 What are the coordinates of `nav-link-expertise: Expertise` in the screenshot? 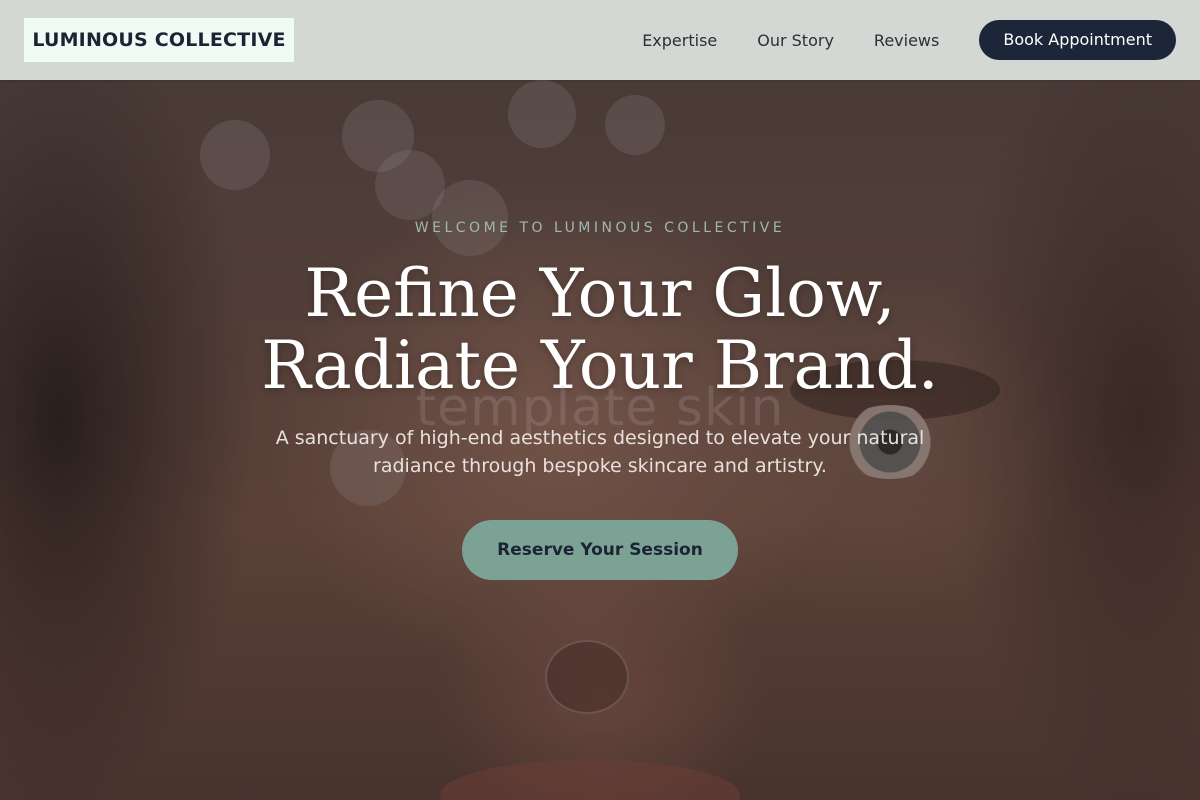 It's located at (679, 40).